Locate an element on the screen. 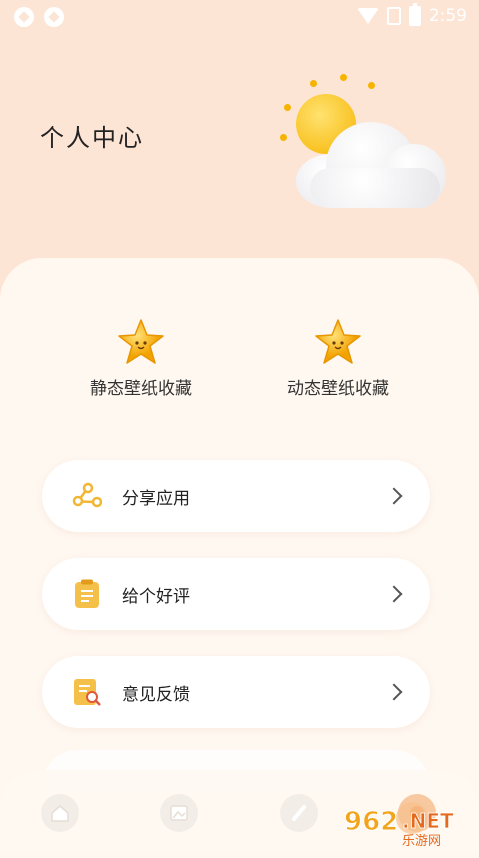 The height and width of the screenshot is (858, 479). status-bar: 2:59 is located at coordinates (239, 17).